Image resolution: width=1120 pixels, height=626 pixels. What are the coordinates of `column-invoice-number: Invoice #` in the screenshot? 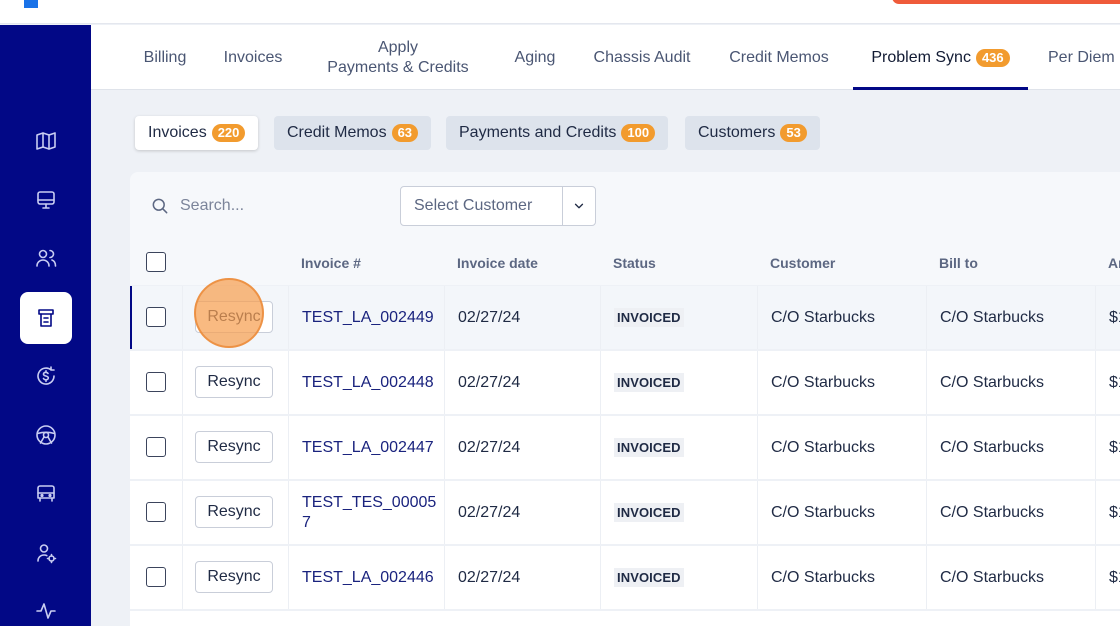 It's located at (331, 262).